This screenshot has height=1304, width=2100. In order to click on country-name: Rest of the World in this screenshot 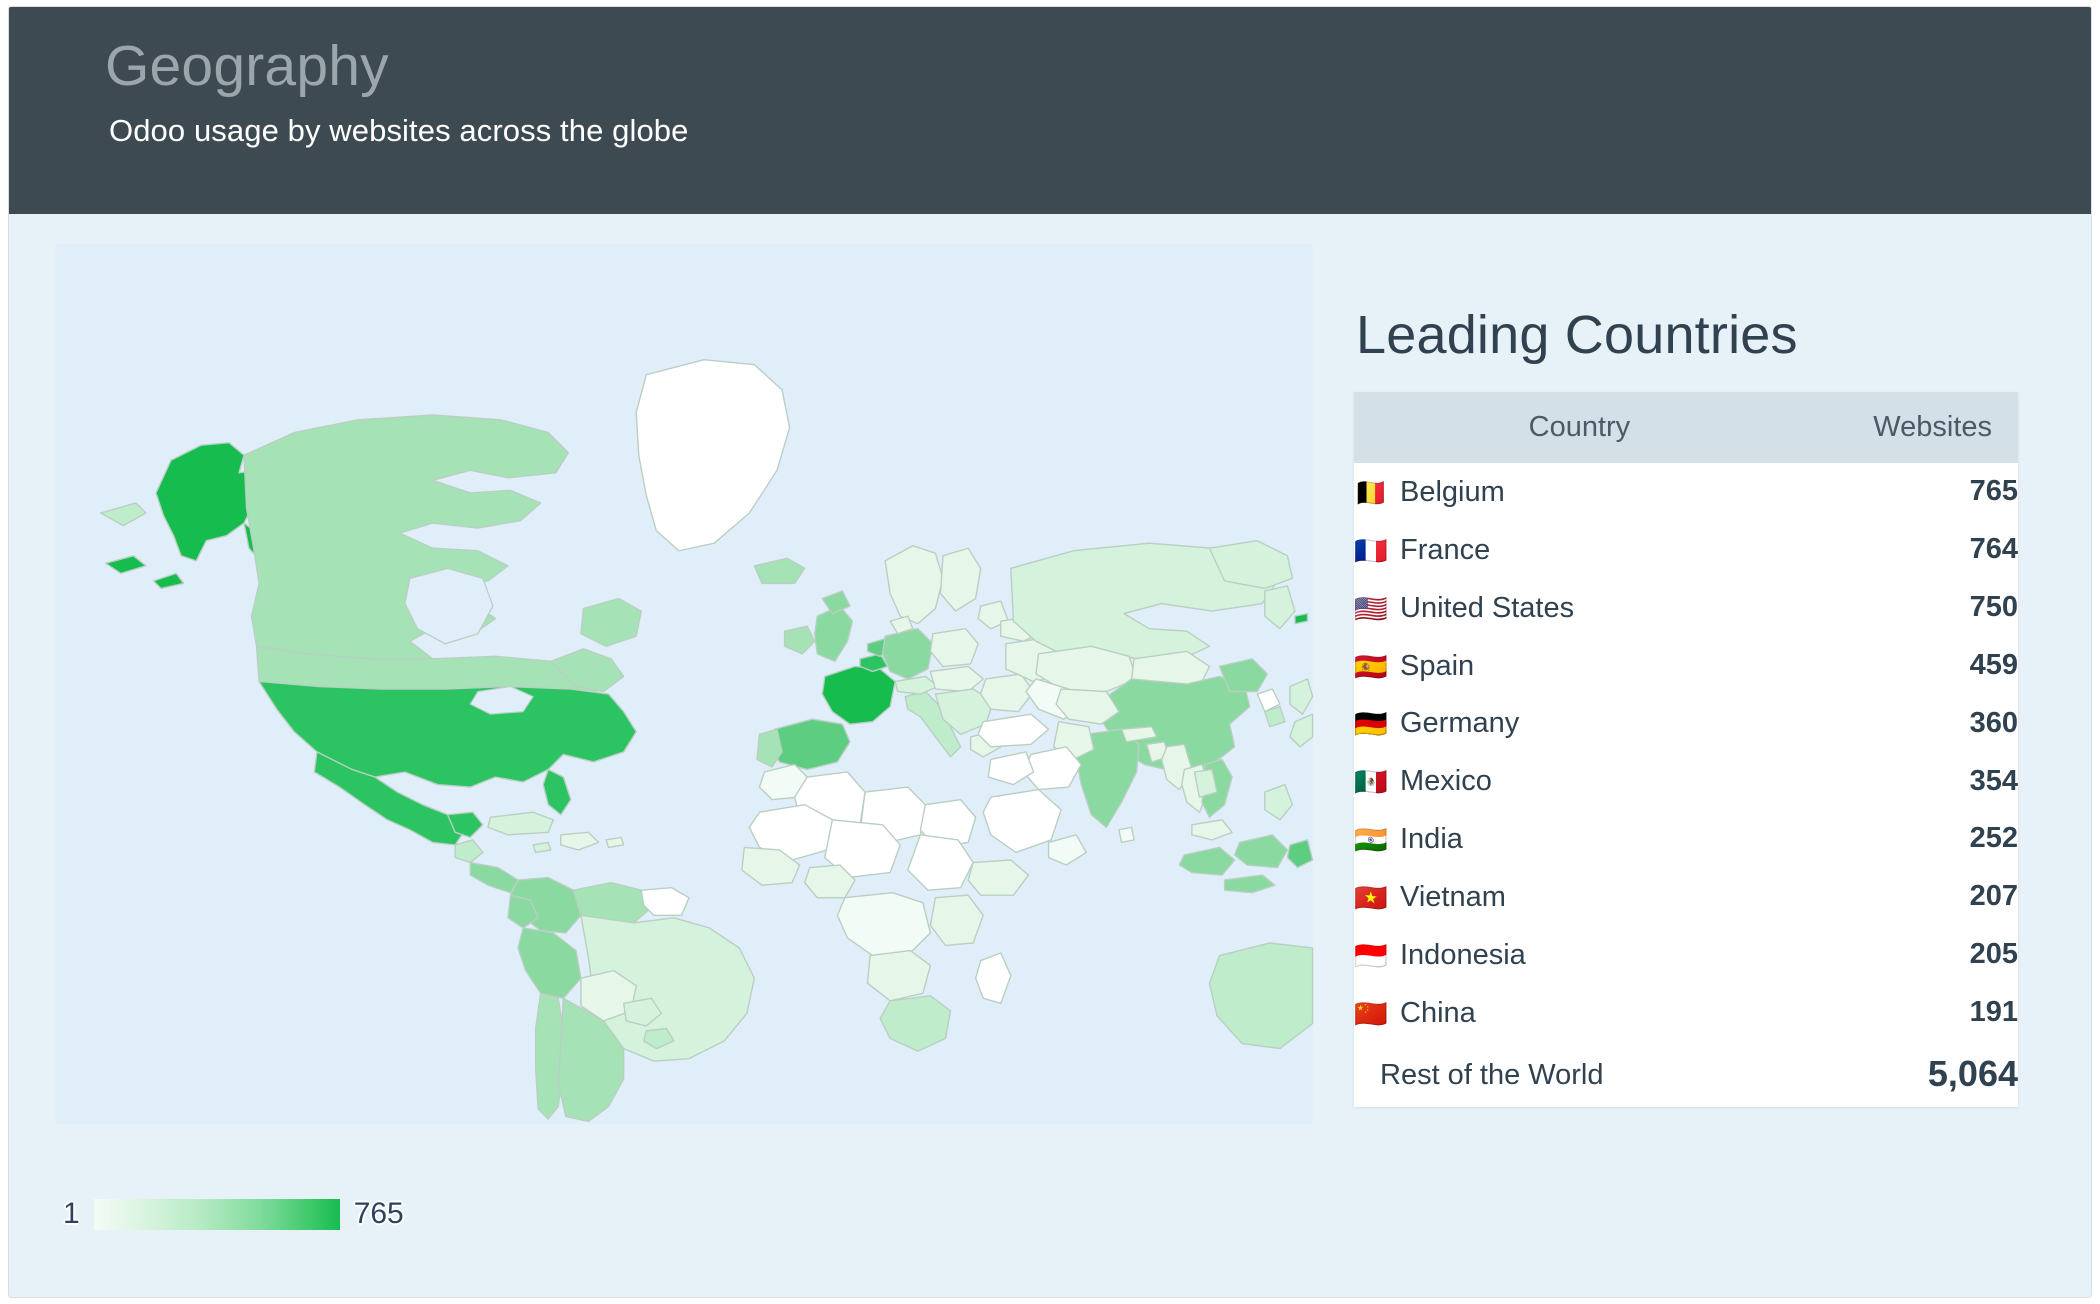, I will do `click(1492, 1074)`.